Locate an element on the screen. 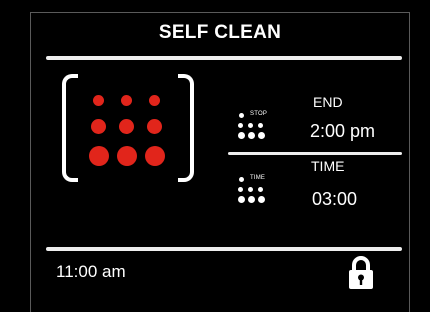 The height and width of the screenshot is (312, 430). end-label: END is located at coordinates (328, 102).